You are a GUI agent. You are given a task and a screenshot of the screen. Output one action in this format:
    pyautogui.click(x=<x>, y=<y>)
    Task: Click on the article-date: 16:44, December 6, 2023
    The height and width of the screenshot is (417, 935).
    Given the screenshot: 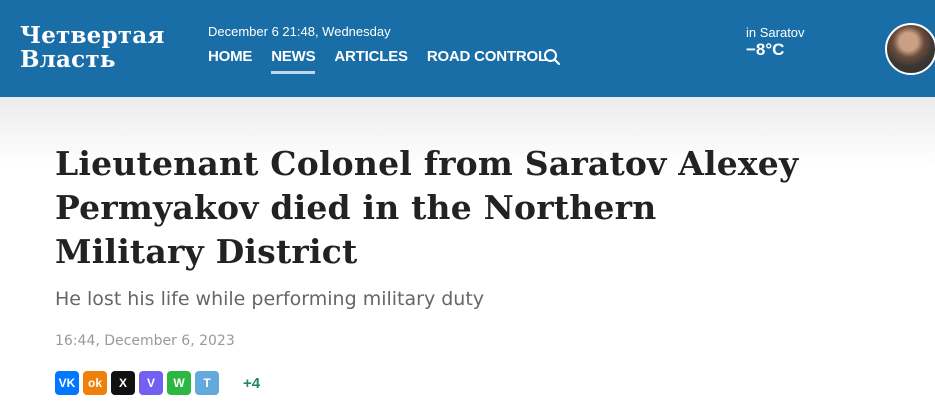 What is the action you would take?
    pyautogui.click(x=145, y=341)
    